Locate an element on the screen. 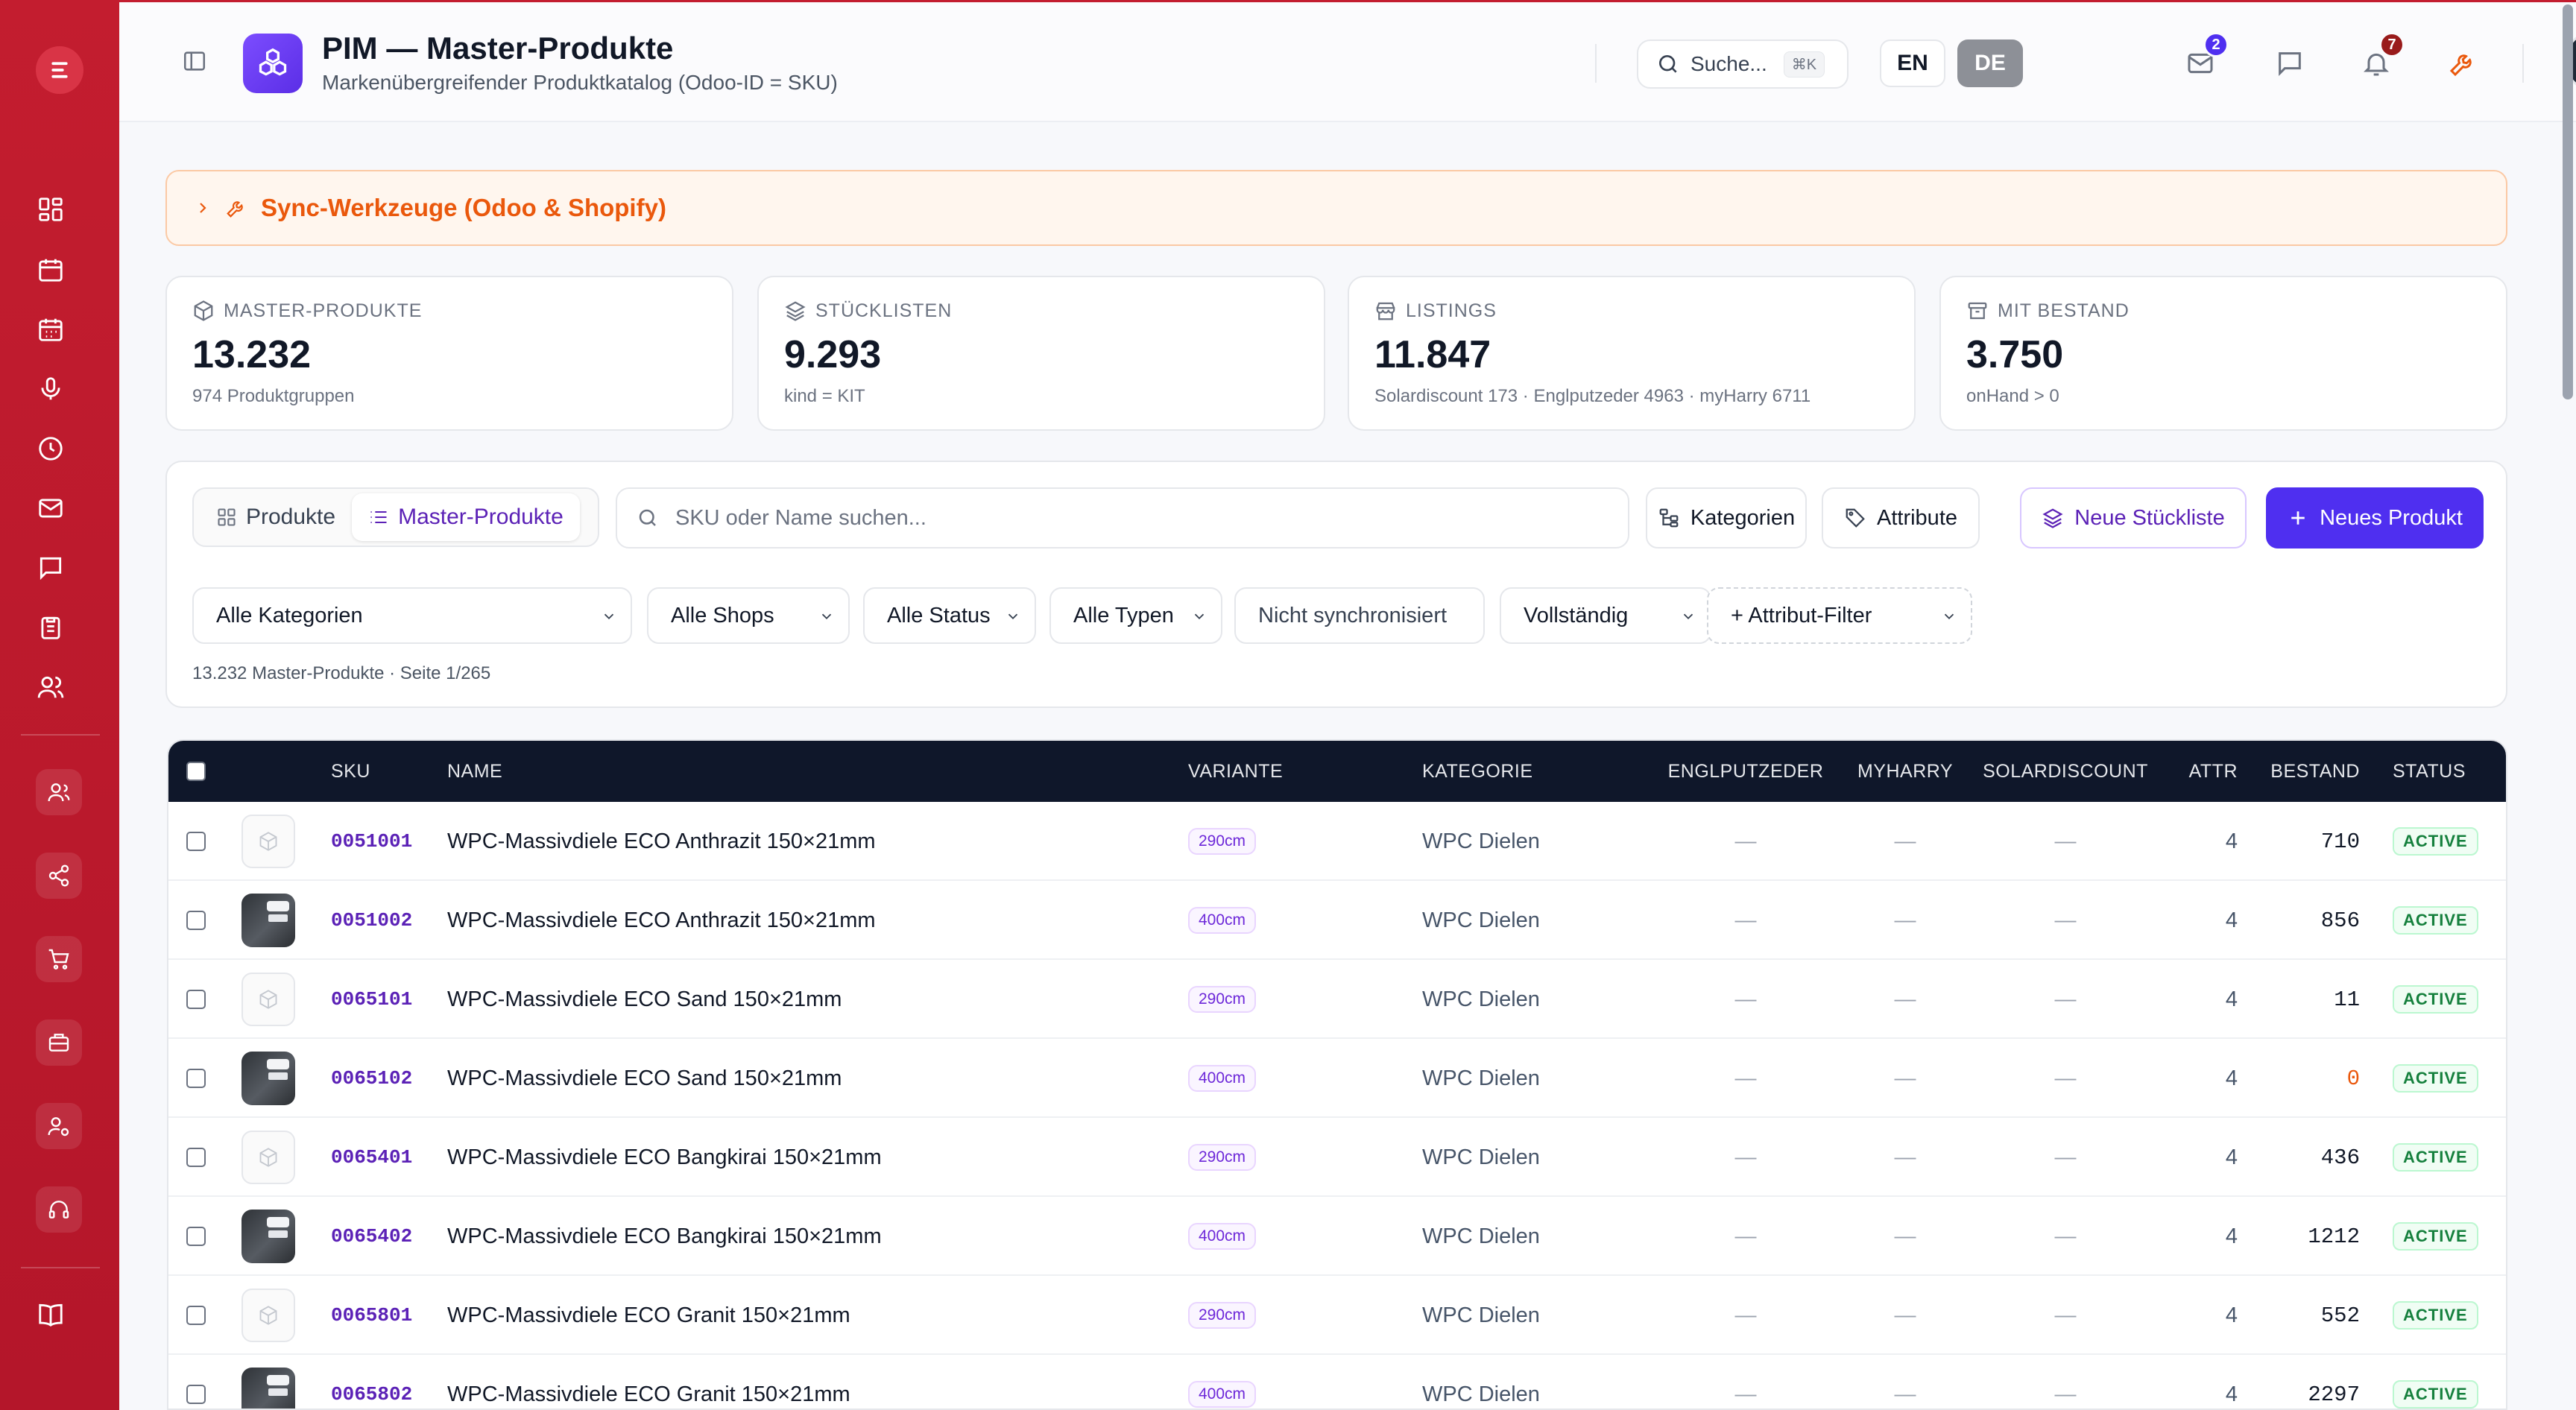 The height and width of the screenshot is (1410, 2576). notifications-button: 7 is located at coordinates (2381, 56).